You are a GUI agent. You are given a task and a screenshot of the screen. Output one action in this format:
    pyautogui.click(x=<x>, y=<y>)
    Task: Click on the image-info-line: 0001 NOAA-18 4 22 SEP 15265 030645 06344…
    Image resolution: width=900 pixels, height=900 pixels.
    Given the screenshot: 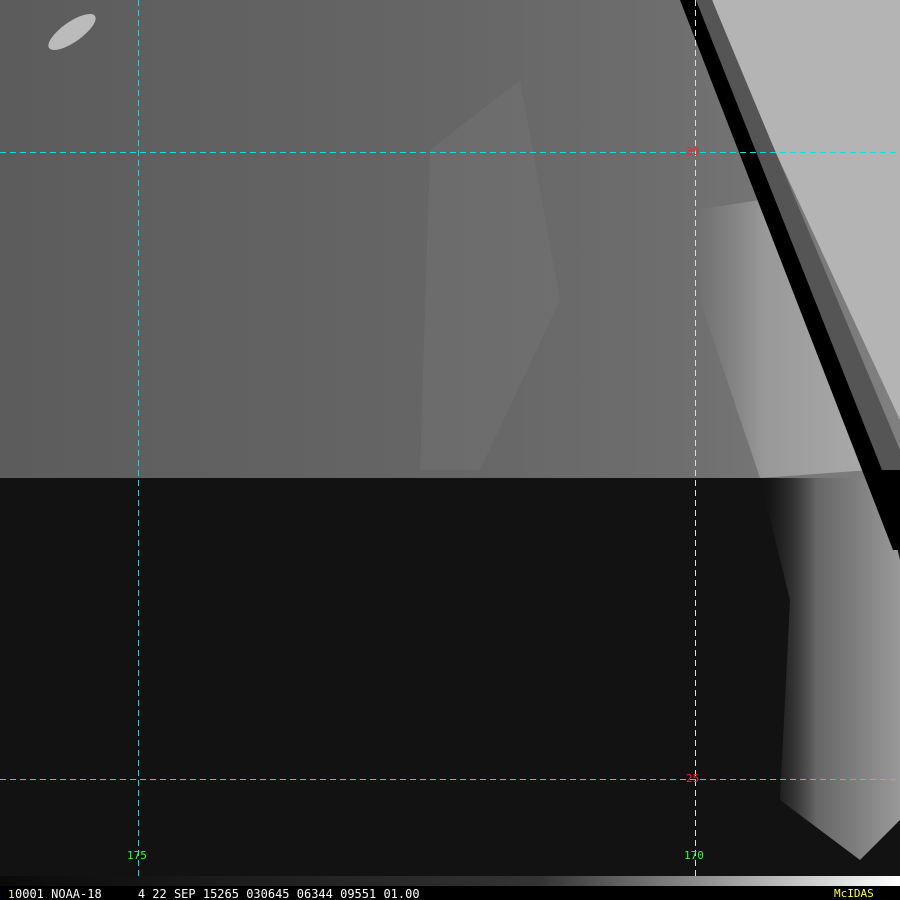 What is the action you would take?
    pyautogui.click(x=217, y=893)
    